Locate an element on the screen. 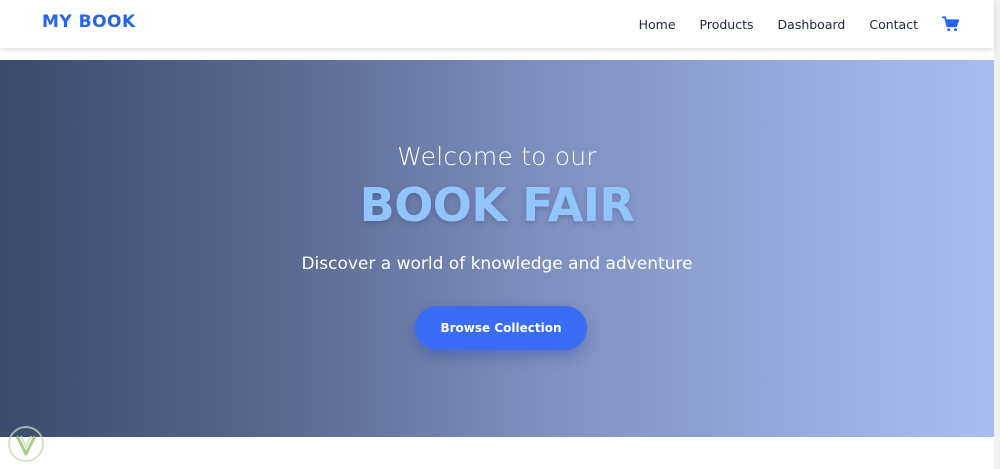  hero-welcome-text: Welcome to our is located at coordinates (497, 156).